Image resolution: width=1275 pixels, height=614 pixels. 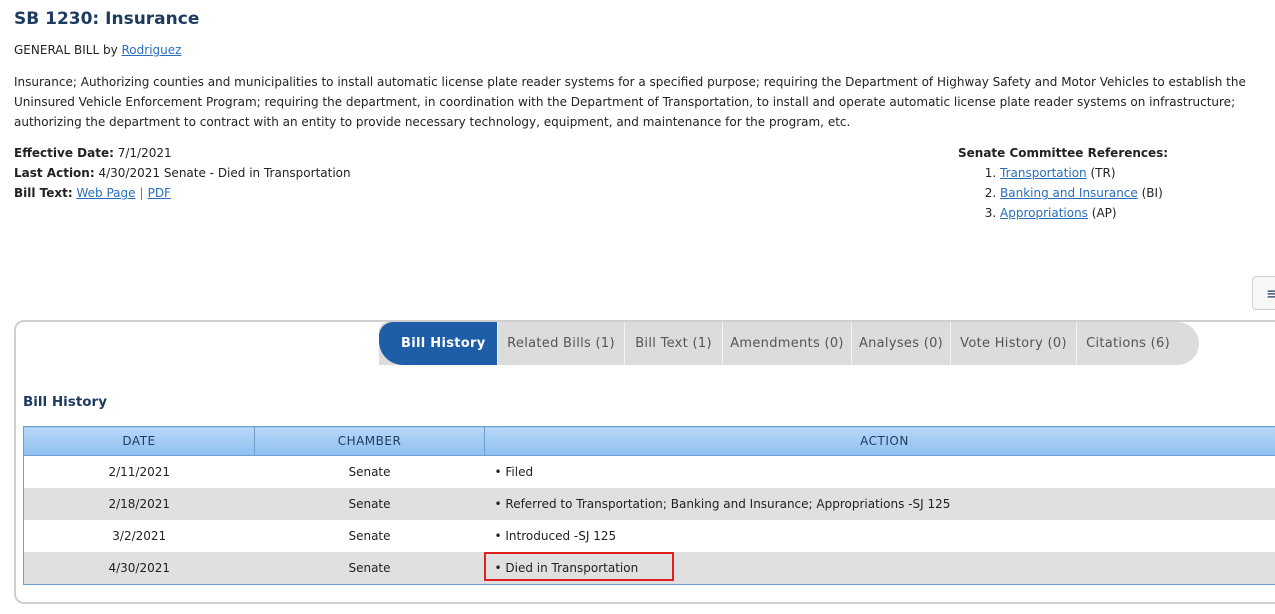 I want to click on bill-type-label: GENERAL BILL by, so click(x=68, y=50).